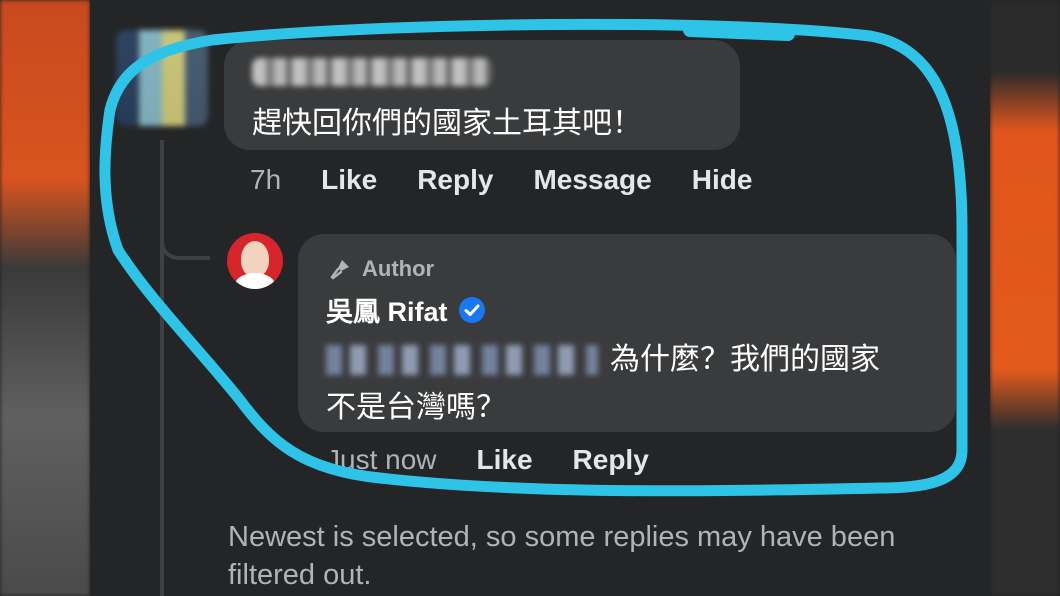 The image size is (1060, 596). What do you see at coordinates (521, 180) in the screenshot?
I see `comment-actions: 7h Like Reply Message Hide` at bounding box center [521, 180].